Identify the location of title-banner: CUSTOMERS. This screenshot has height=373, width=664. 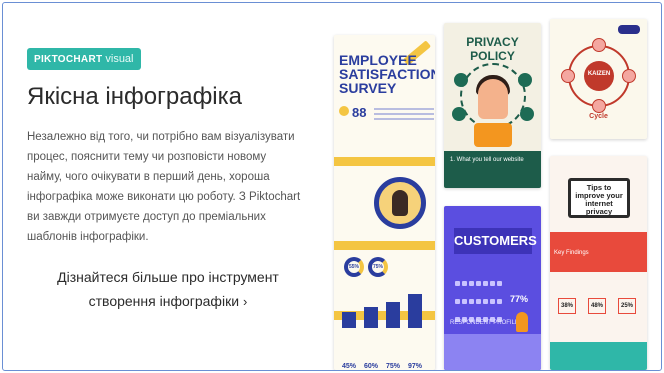
(495, 241).